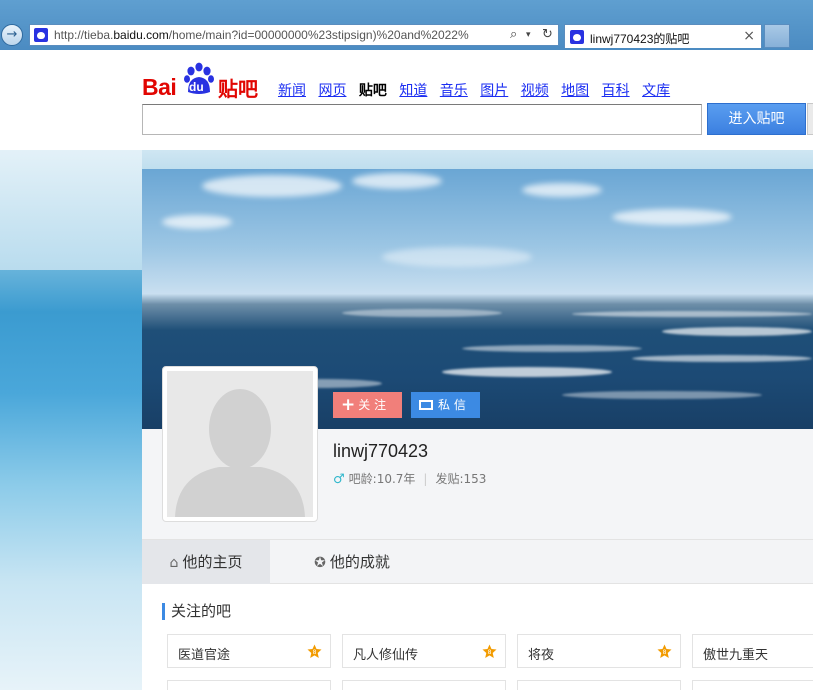 The width and height of the screenshot is (813, 690). I want to click on user-meta: ♂ 吧龄:10.7年 | 发贴:153, so click(410, 479).